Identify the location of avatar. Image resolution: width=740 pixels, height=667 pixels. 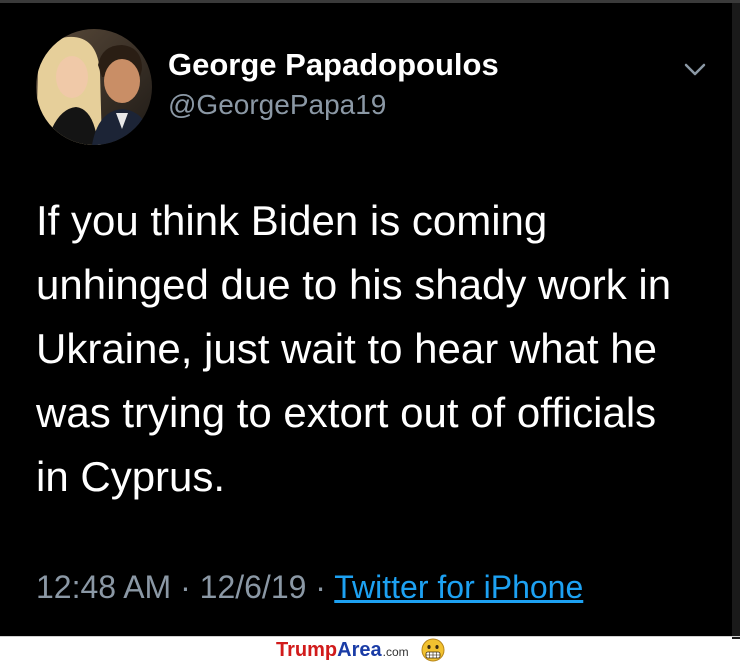
(94, 87).